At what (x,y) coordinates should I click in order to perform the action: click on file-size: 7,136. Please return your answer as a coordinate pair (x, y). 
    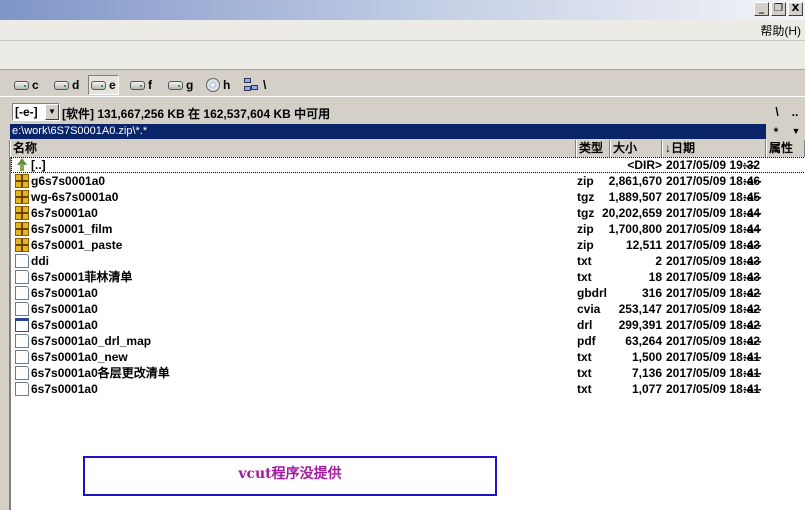
    Looking at the image, I should click on (646, 373).